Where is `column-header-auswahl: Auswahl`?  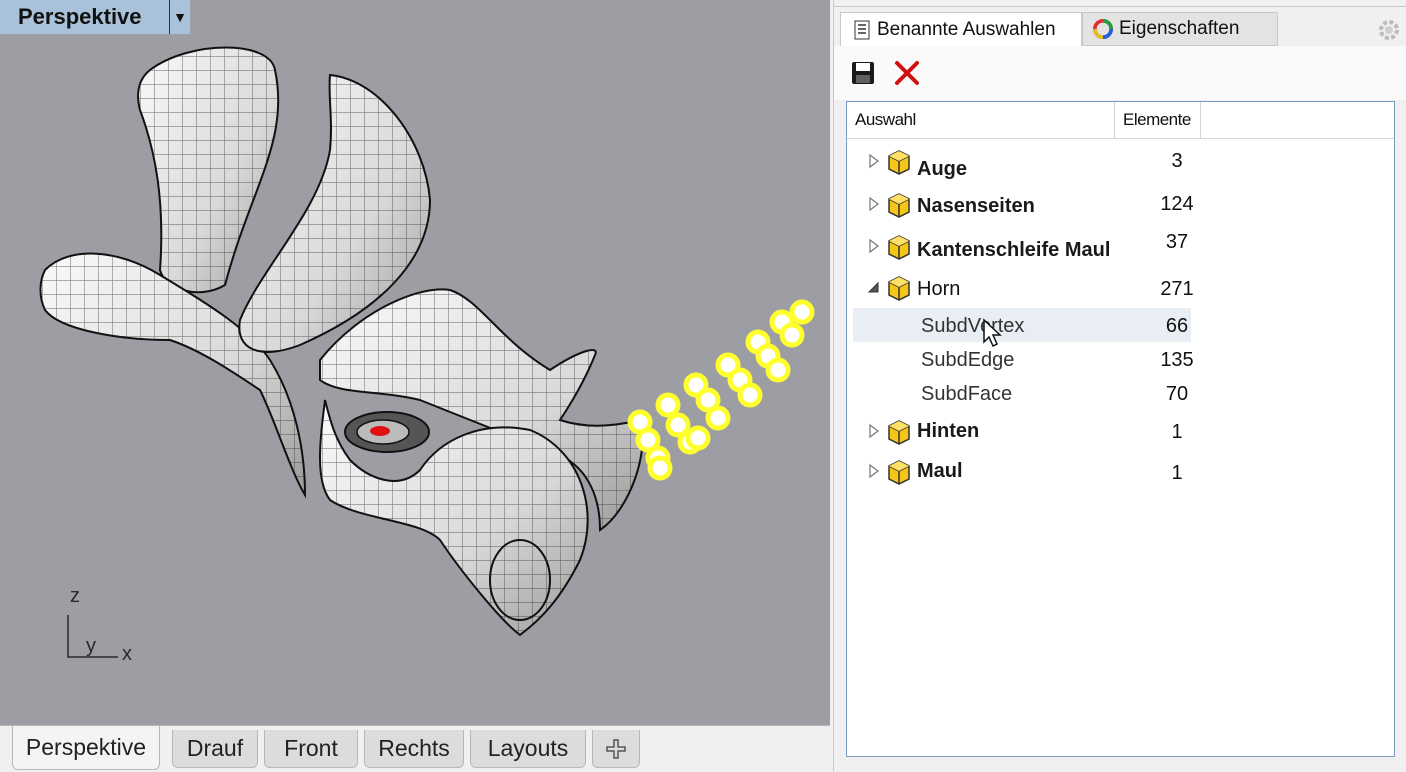
column-header-auswahl: Auswahl is located at coordinates (981, 120).